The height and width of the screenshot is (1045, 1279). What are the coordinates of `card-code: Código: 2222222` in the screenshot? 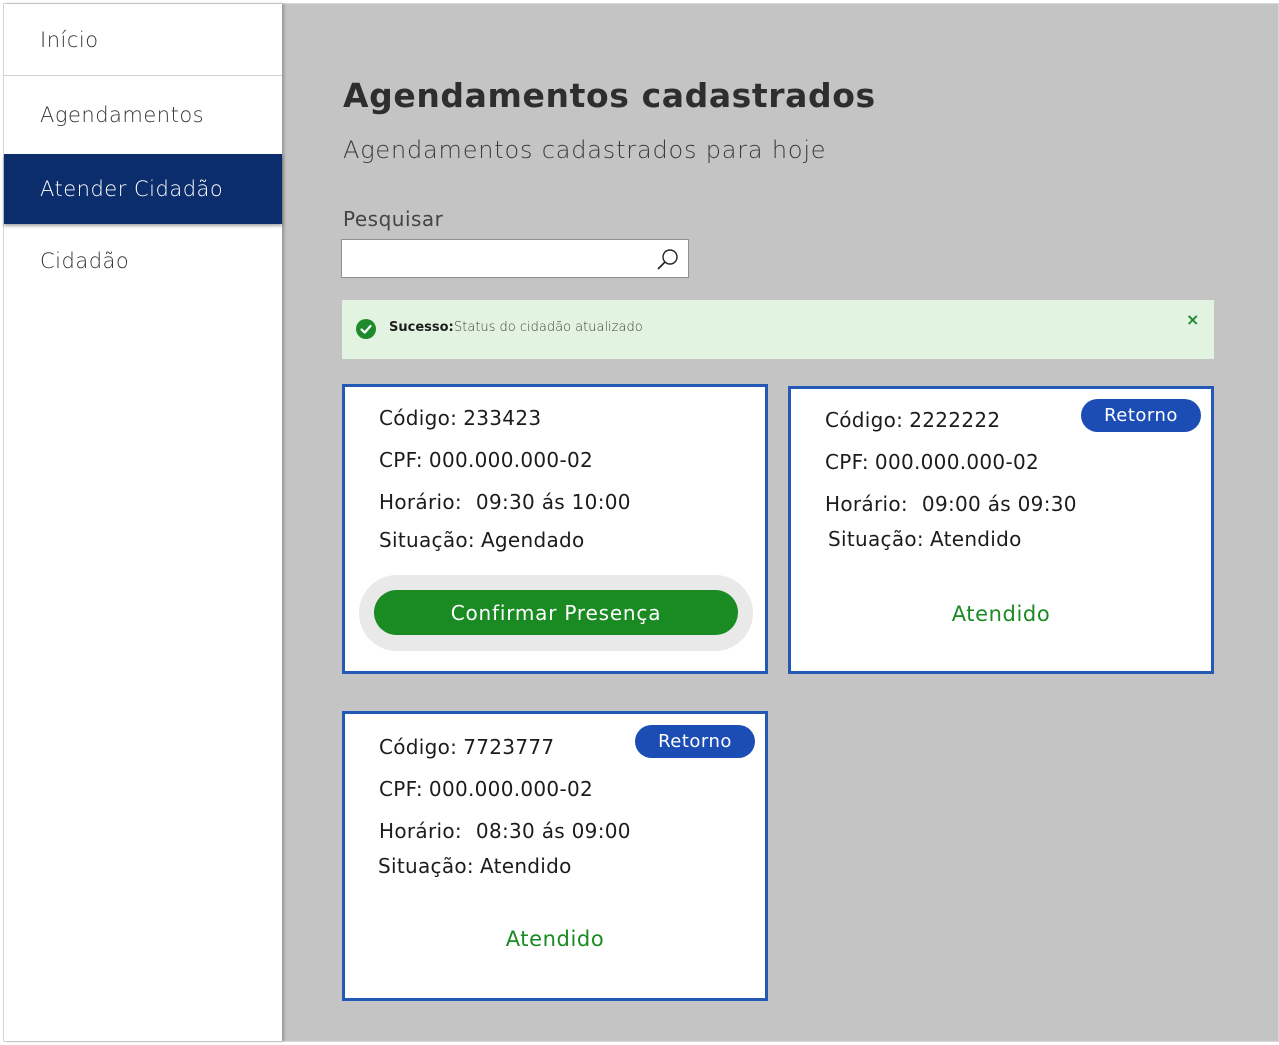 It's located at (913, 420).